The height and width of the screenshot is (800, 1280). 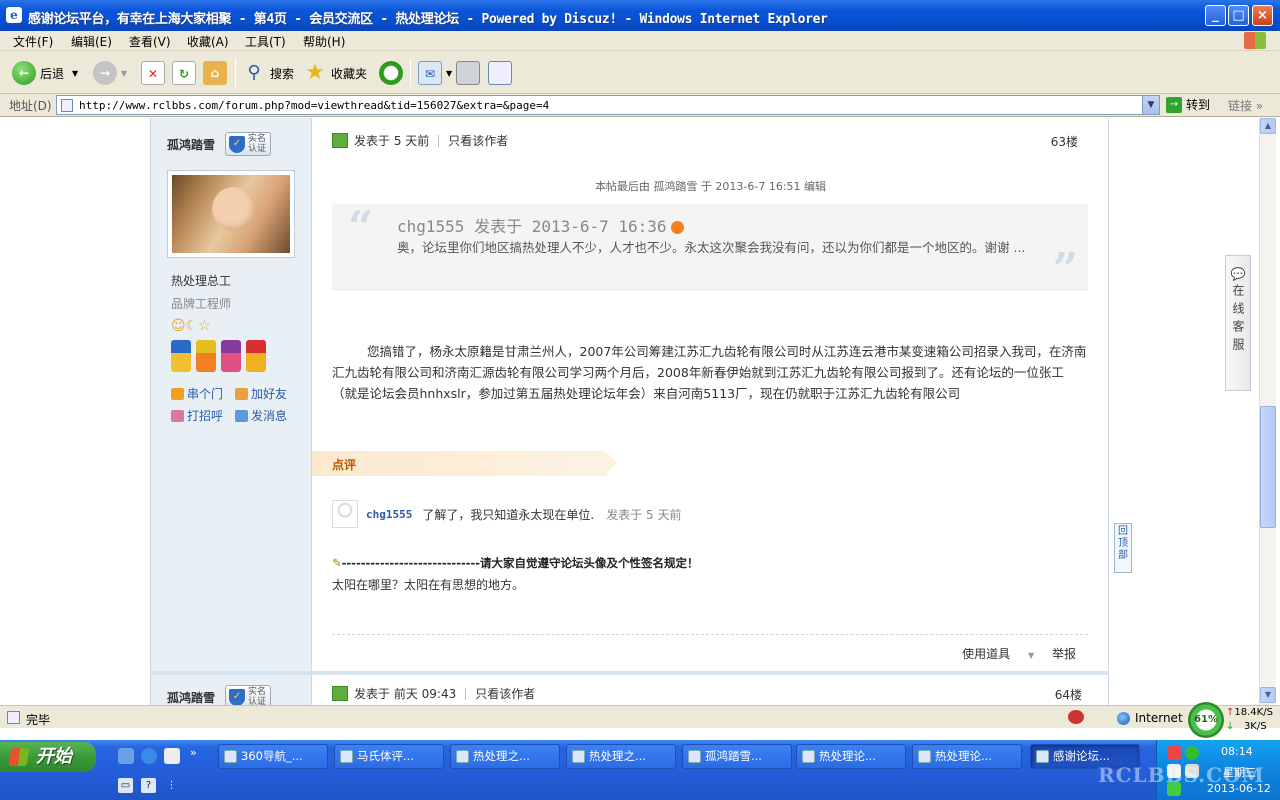 What do you see at coordinates (1245, 105) in the screenshot?
I see `links-button: 链接 »` at bounding box center [1245, 105].